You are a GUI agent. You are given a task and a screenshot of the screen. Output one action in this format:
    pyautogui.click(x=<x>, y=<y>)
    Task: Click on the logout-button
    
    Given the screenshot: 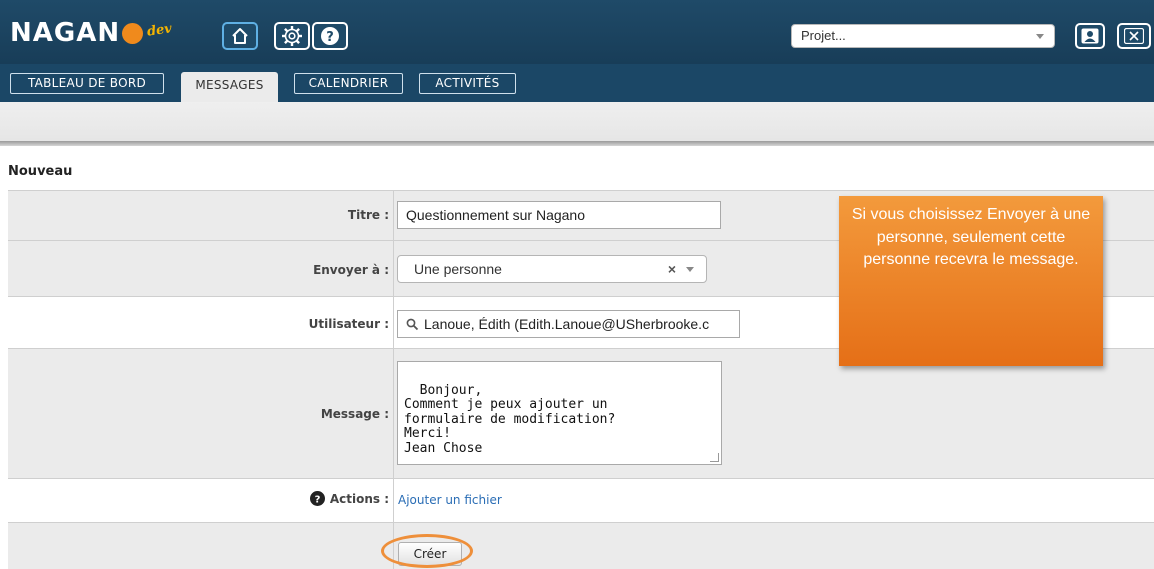 What is the action you would take?
    pyautogui.click(x=1134, y=36)
    